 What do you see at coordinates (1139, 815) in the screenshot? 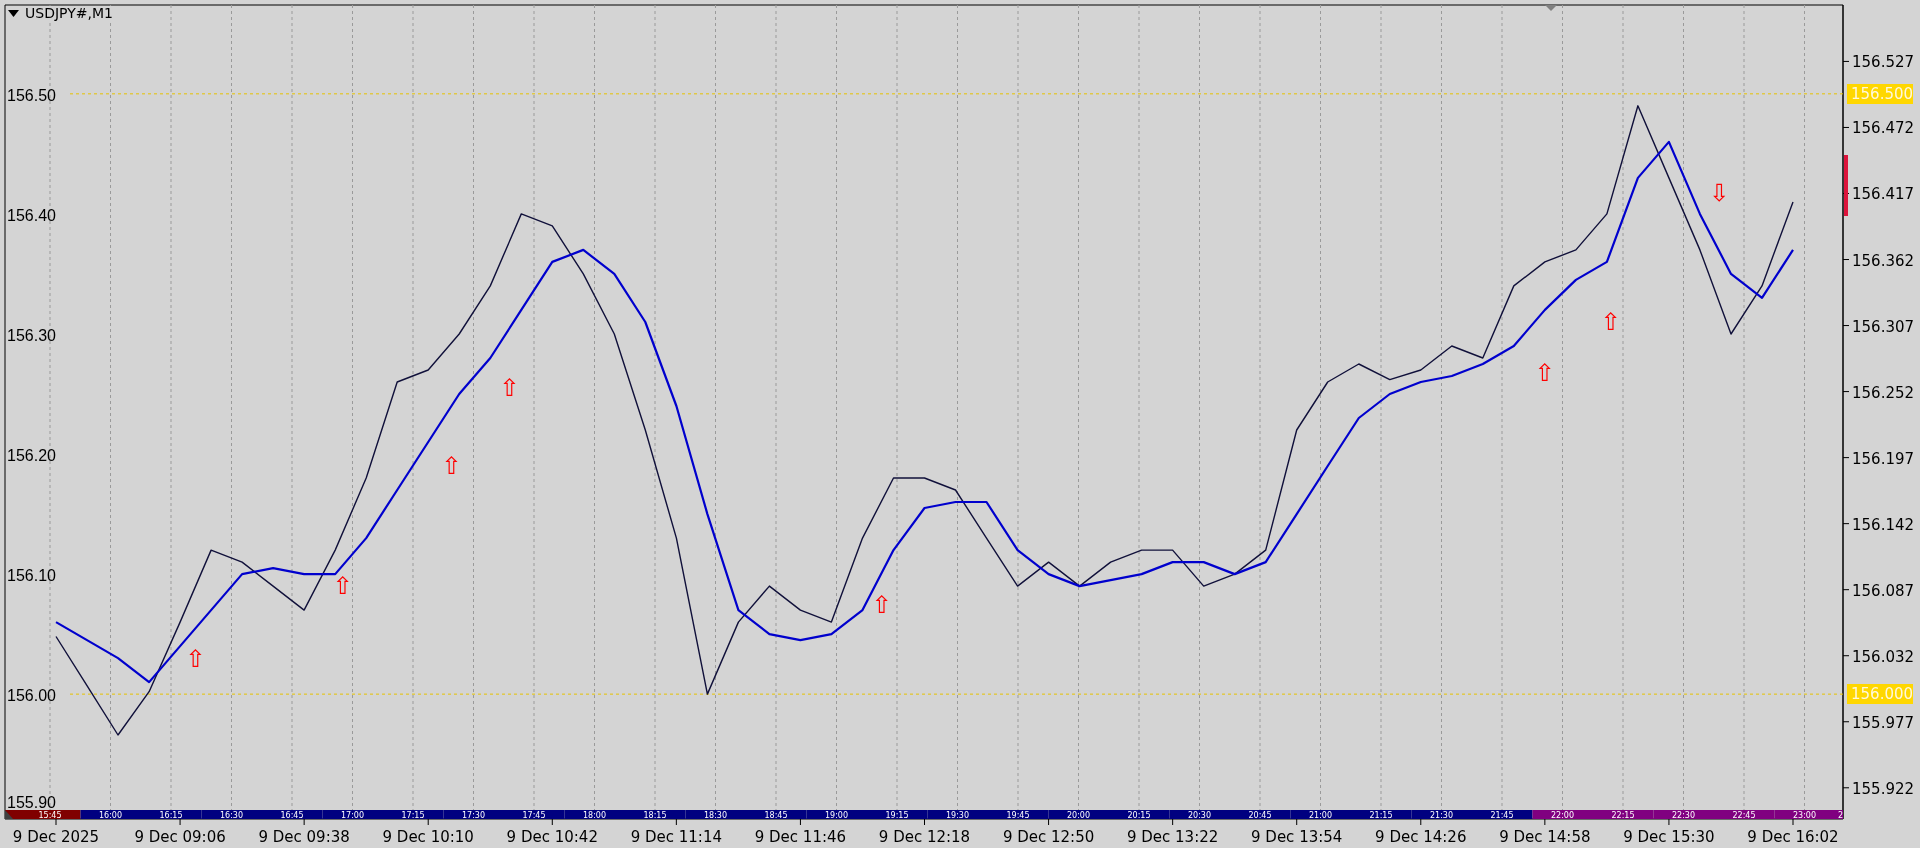
I see `session-time-label: 20:15` at bounding box center [1139, 815].